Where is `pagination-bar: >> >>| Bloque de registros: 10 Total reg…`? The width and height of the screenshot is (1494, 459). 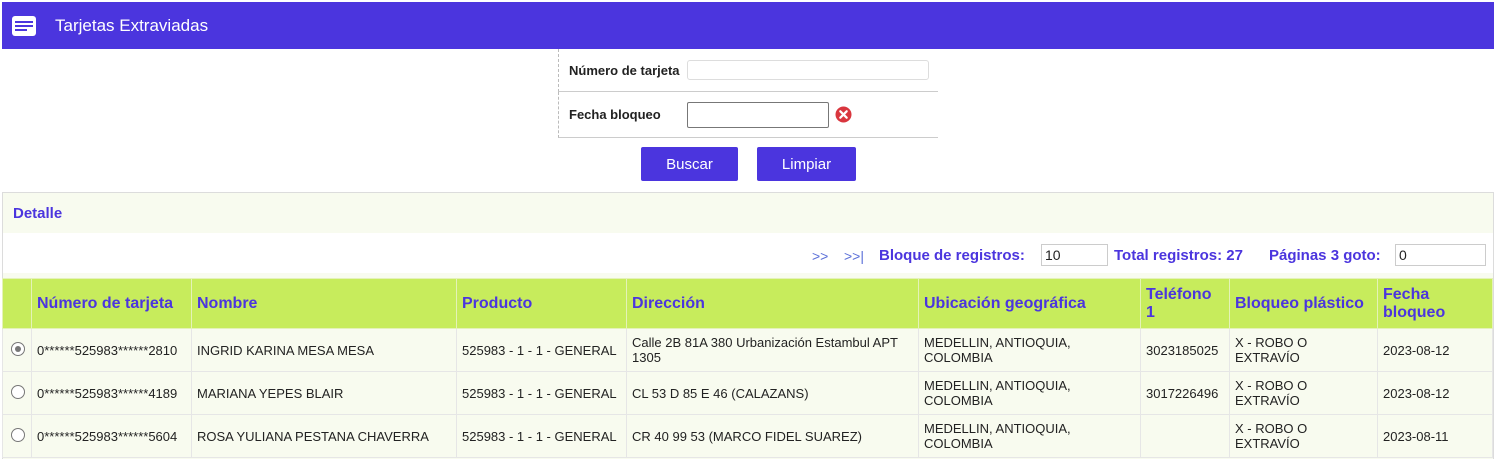
pagination-bar: >> >>| Bloque de registros: 10 Total reg… is located at coordinates (748, 253).